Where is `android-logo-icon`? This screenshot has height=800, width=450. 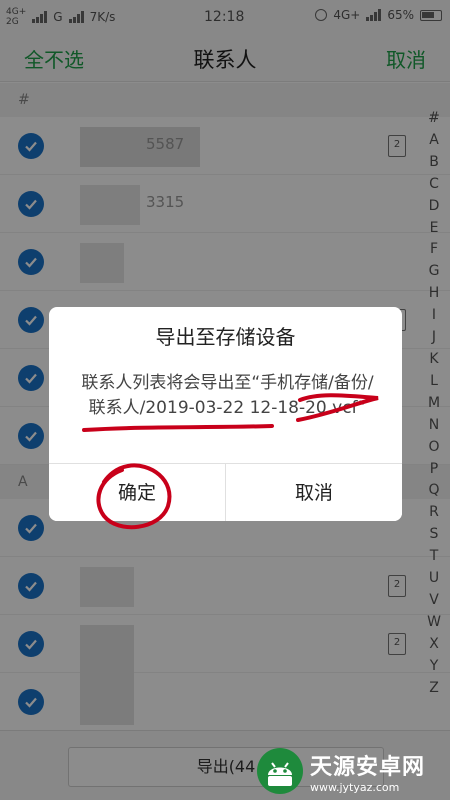 android-logo-icon is located at coordinates (280, 771).